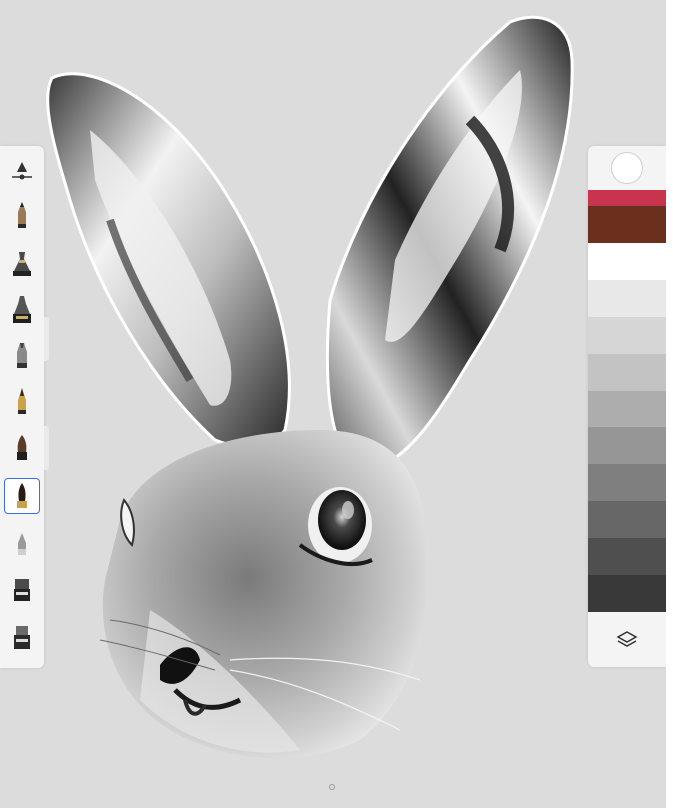 The image size is (673, 808). What do you see at coordinates (669, 404) in the screenshot?
I see `screen-edge` at bounding box center [669, 404].